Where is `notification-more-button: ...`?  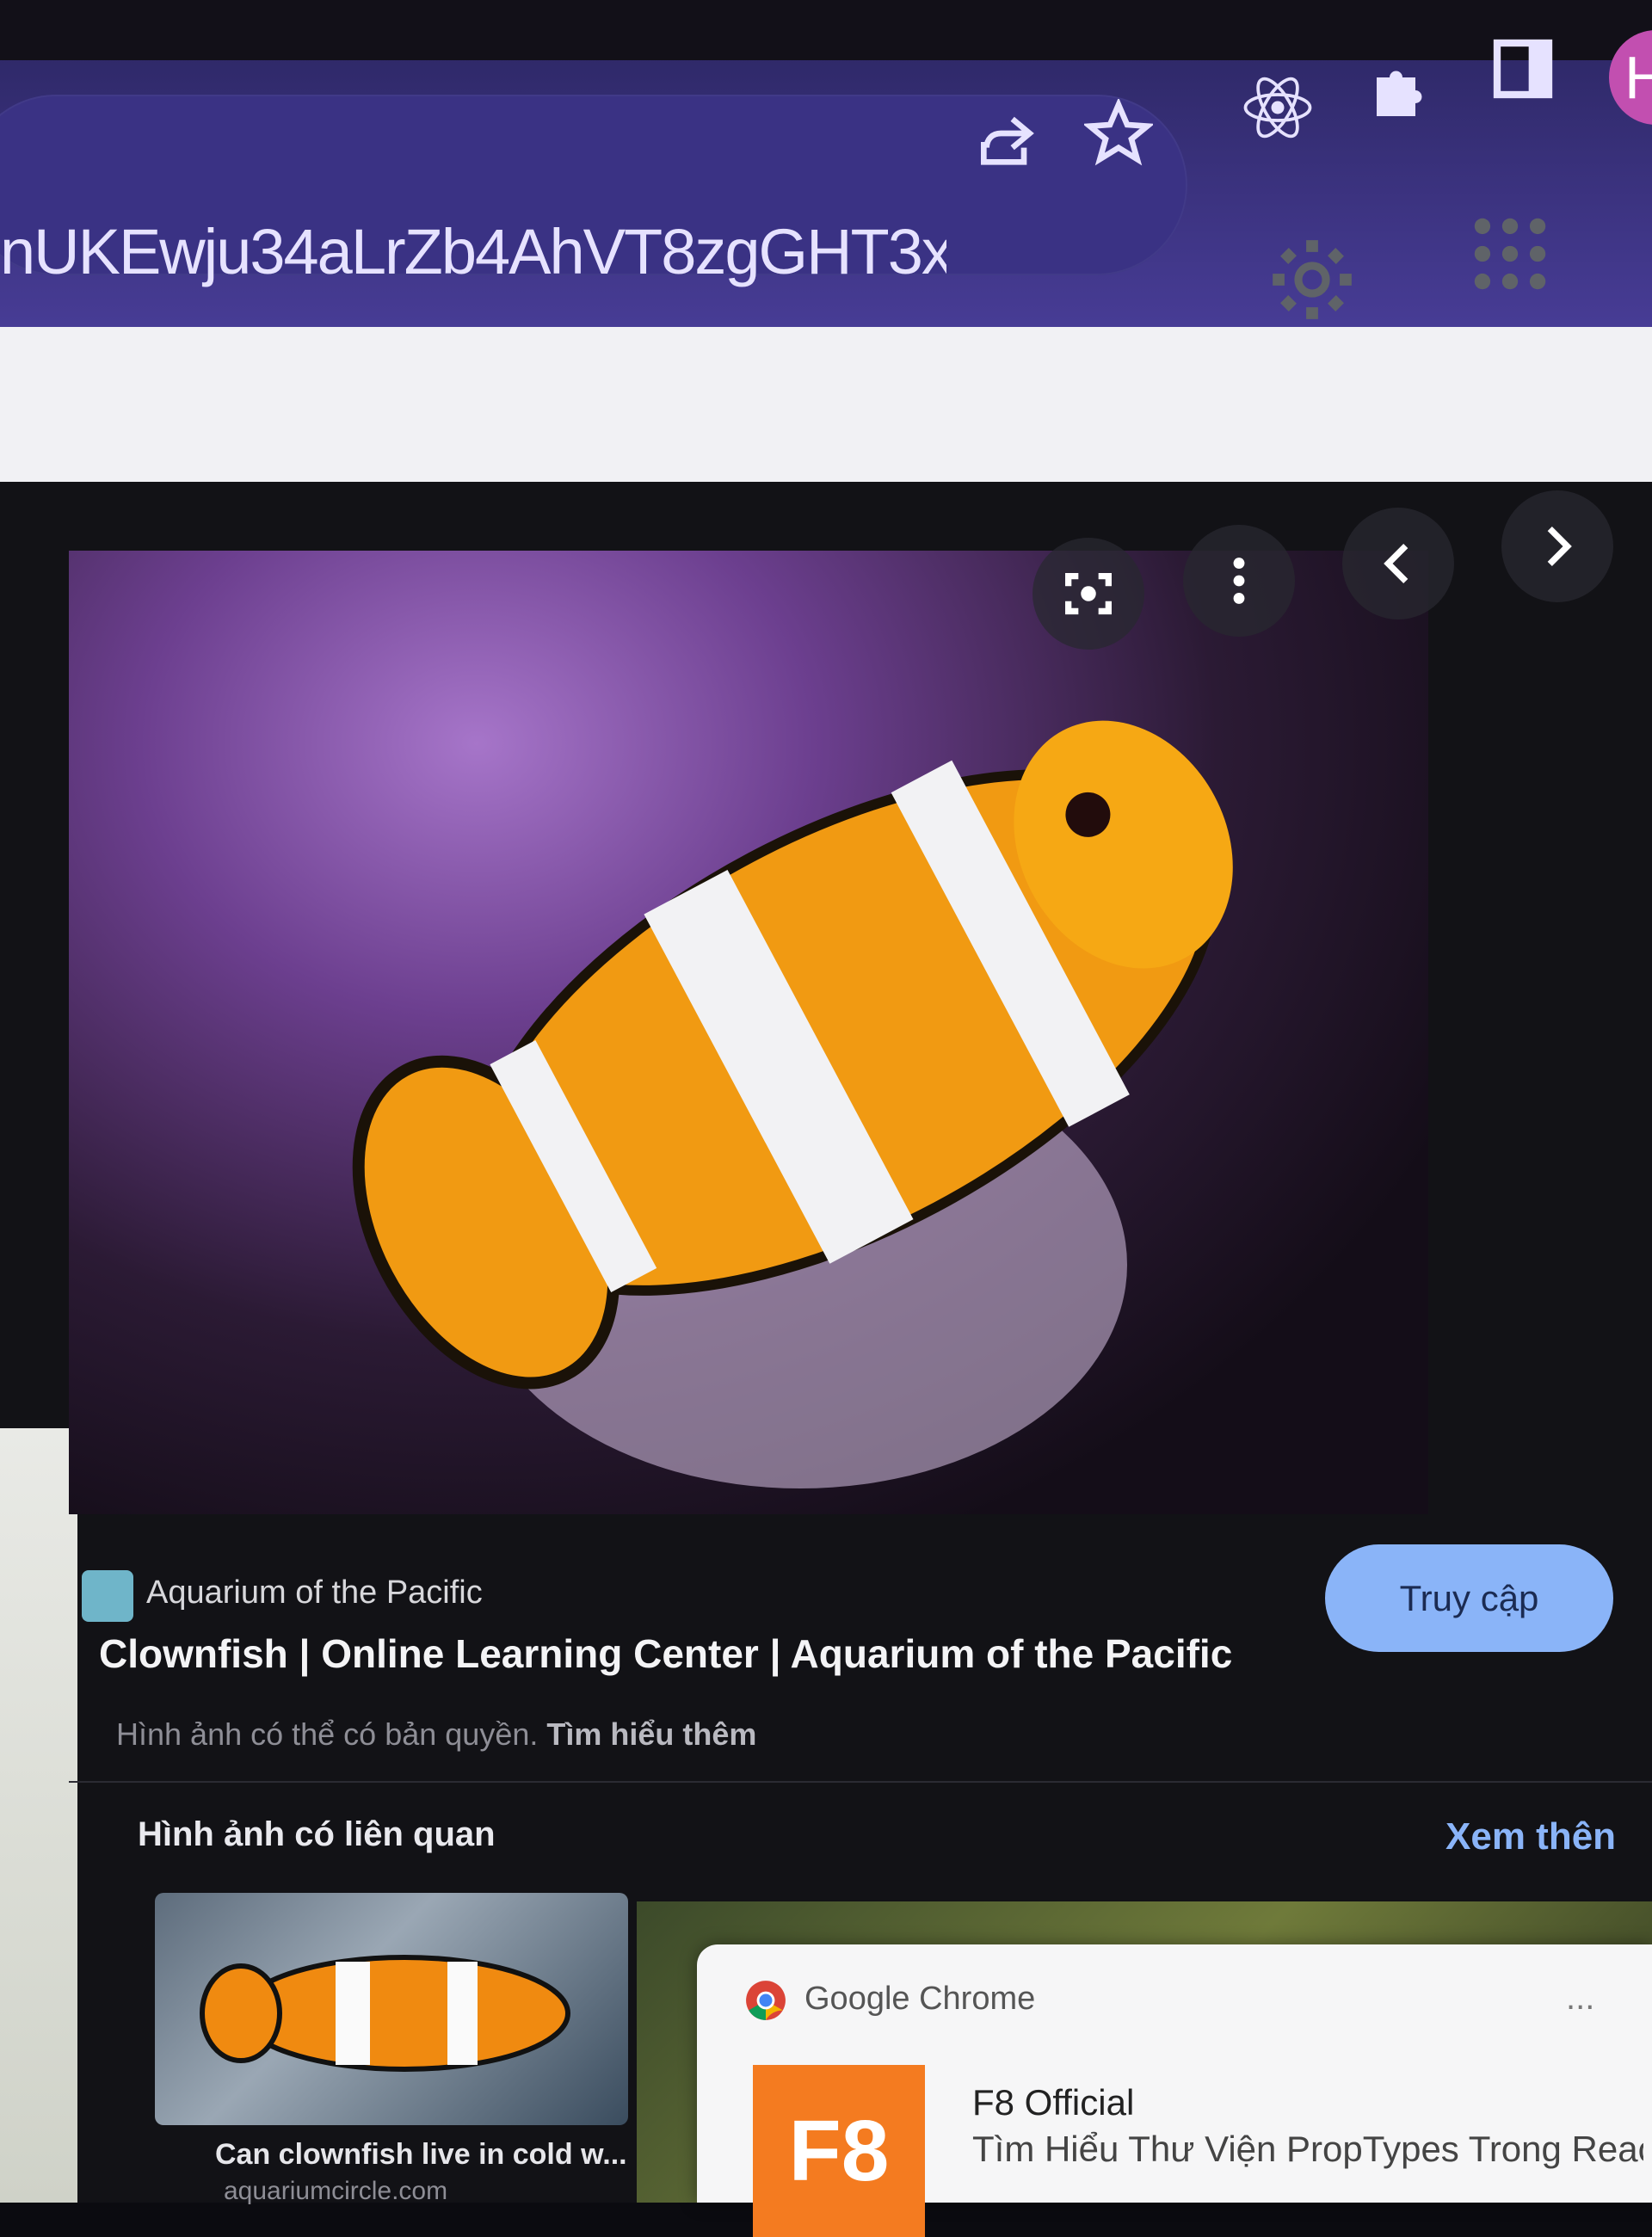
notification-more-button: ... is located at coordinates (1580, 1999).